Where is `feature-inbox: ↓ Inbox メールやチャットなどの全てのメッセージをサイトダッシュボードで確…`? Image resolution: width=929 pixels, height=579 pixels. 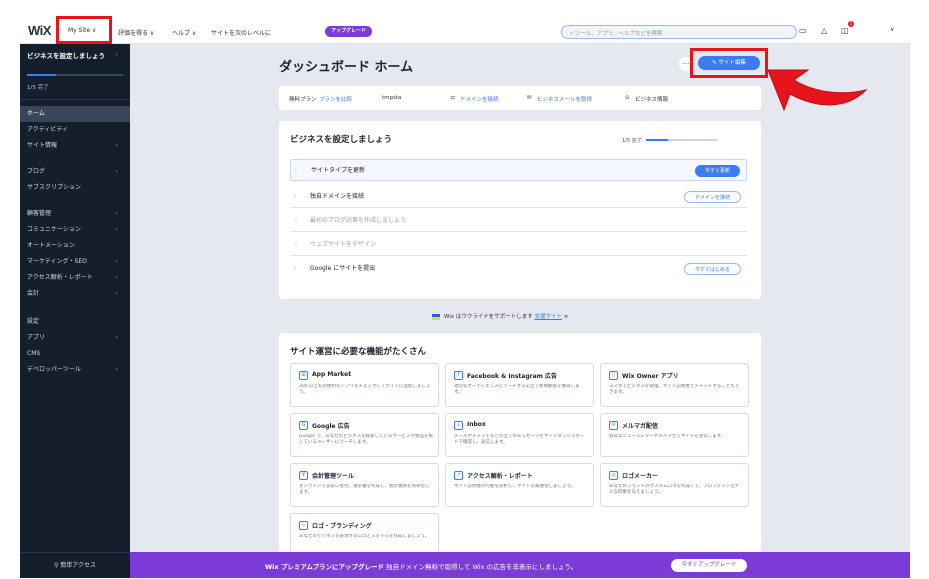
feature-inbox: ↓ Inbox メールやチャットなどの全てのメッセージをサイトダッシュボードで確… is located at coordinates (519, 435).